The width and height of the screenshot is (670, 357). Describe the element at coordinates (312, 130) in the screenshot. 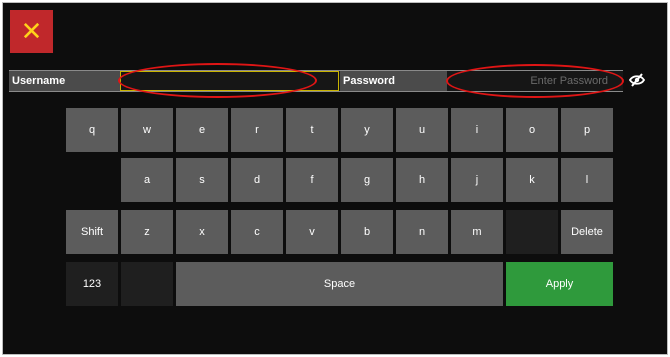

I see `key-t: t` at that location.